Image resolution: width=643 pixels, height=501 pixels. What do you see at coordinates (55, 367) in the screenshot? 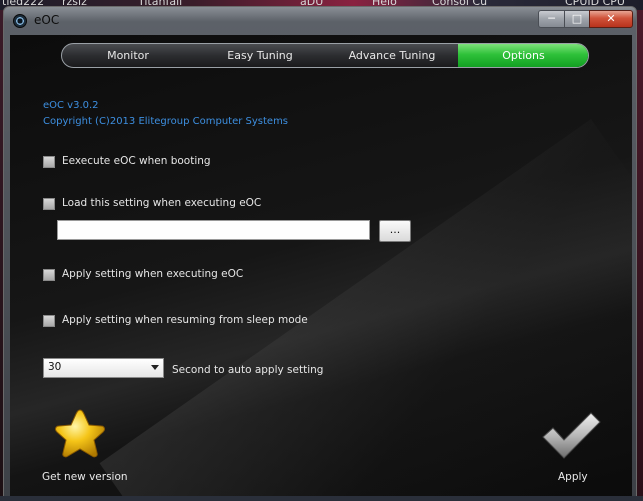
I see `auto-apply-seconds-value: 30` at bounding box center [55, 367].